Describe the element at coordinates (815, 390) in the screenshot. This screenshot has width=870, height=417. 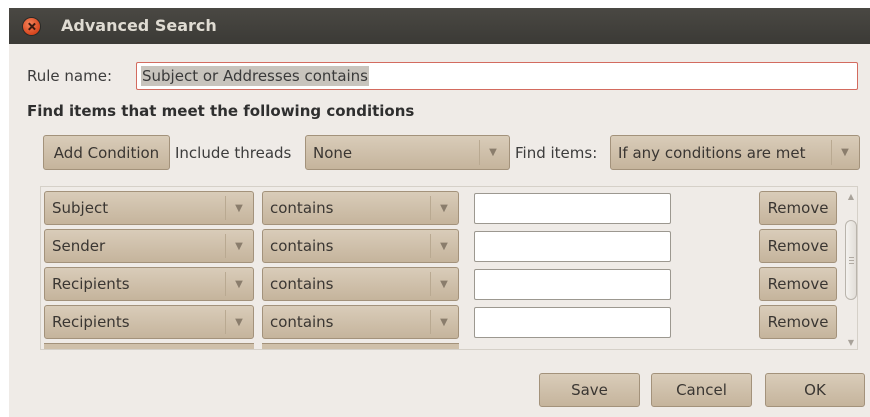
I see `ok-button: OK` at that location.